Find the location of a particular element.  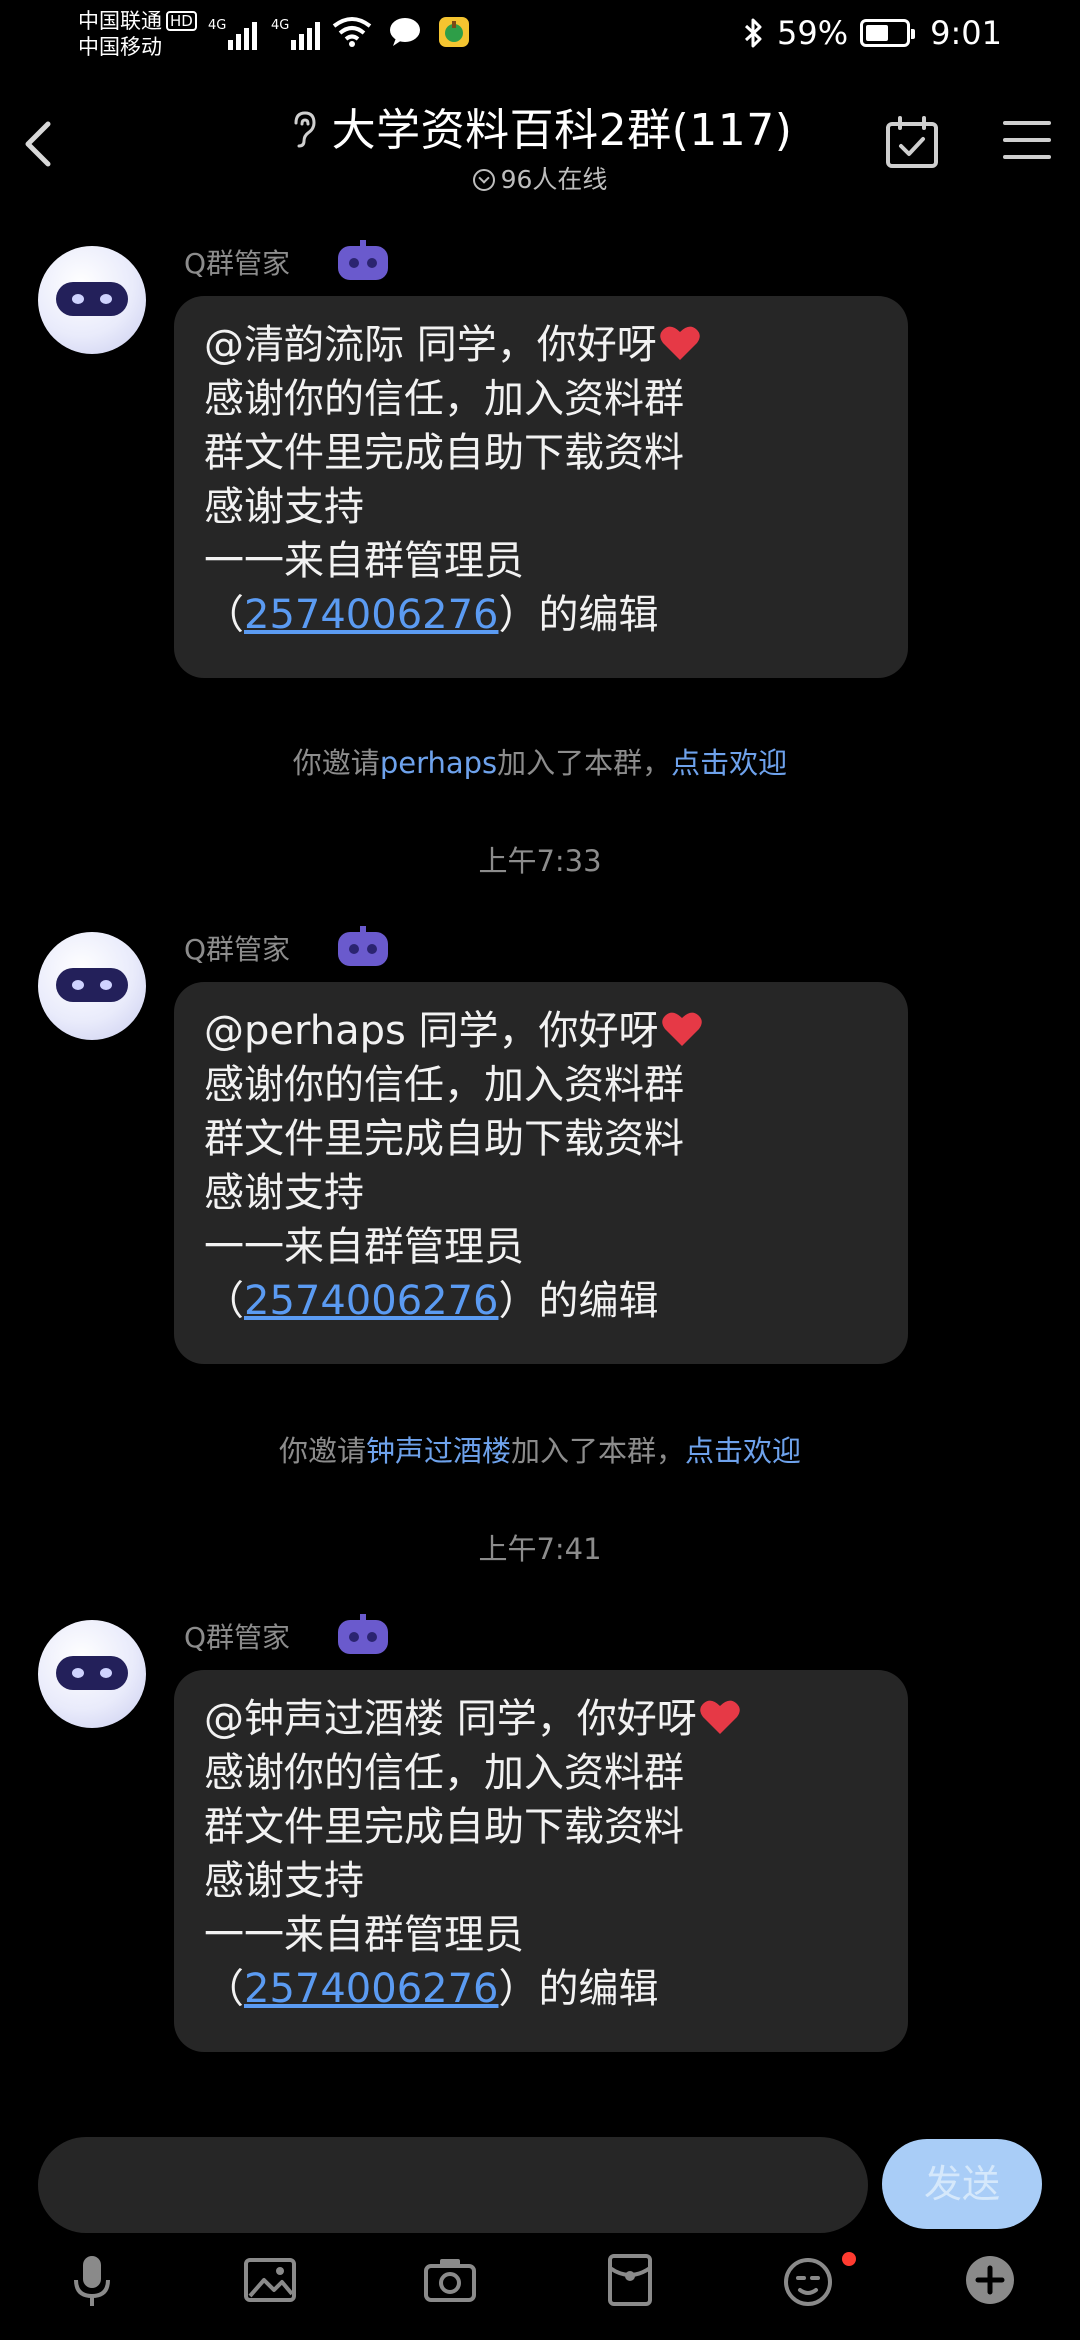

timestamp: 上午7:33 is located at coordinates (540, 861).